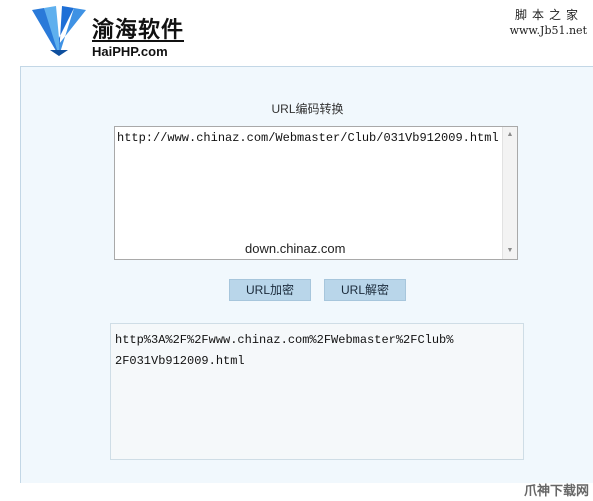 This screenshot has height=501, width=593. What do you see at coordinates (556, 491) in the screenshot?
I see `download-site-watermark: 爪神下载网` at bounding box center [556, 491].